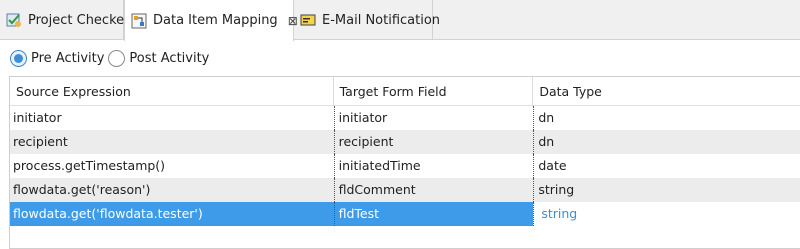 The image size is (800, 249). I want to click on activity-radio-group: Pre Activity Post Activity, so click(111, 58).